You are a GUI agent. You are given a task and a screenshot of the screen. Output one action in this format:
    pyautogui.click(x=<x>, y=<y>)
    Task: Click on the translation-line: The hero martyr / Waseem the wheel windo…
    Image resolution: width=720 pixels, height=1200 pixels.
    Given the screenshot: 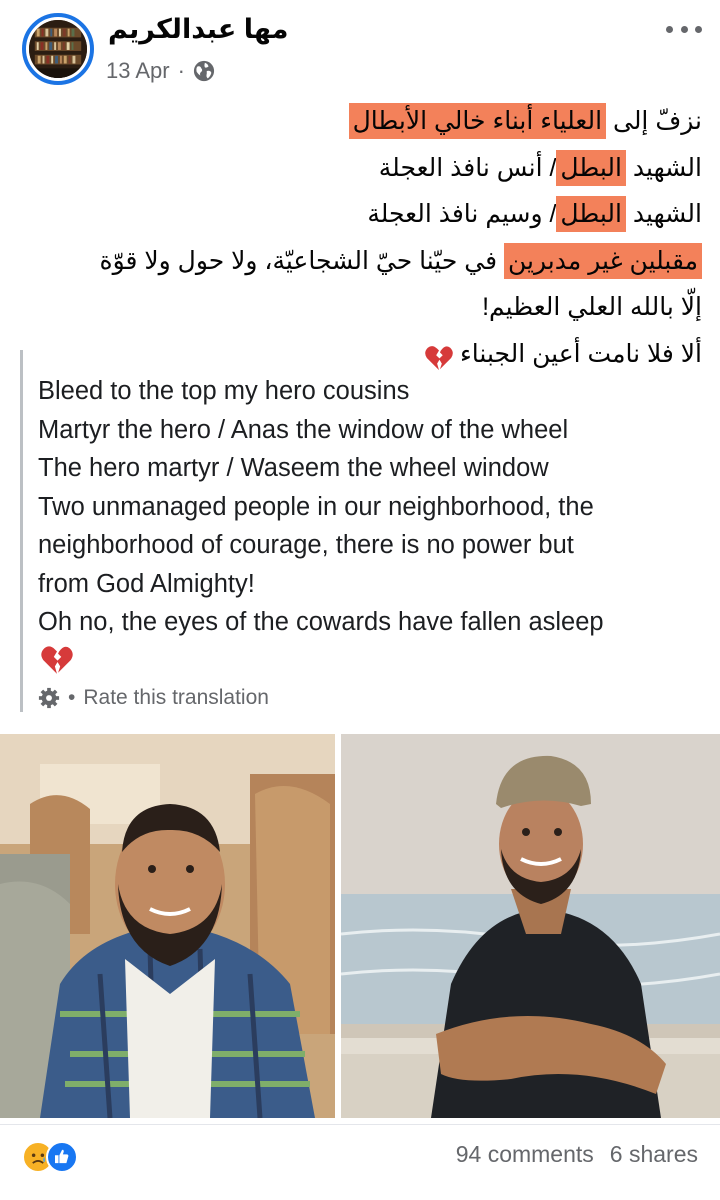 What is the action you would take?
    pyautogui.click(x=293, y=468)
    